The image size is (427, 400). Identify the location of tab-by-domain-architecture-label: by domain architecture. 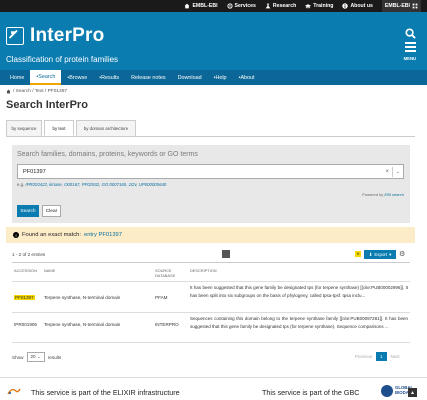
(106, 128).